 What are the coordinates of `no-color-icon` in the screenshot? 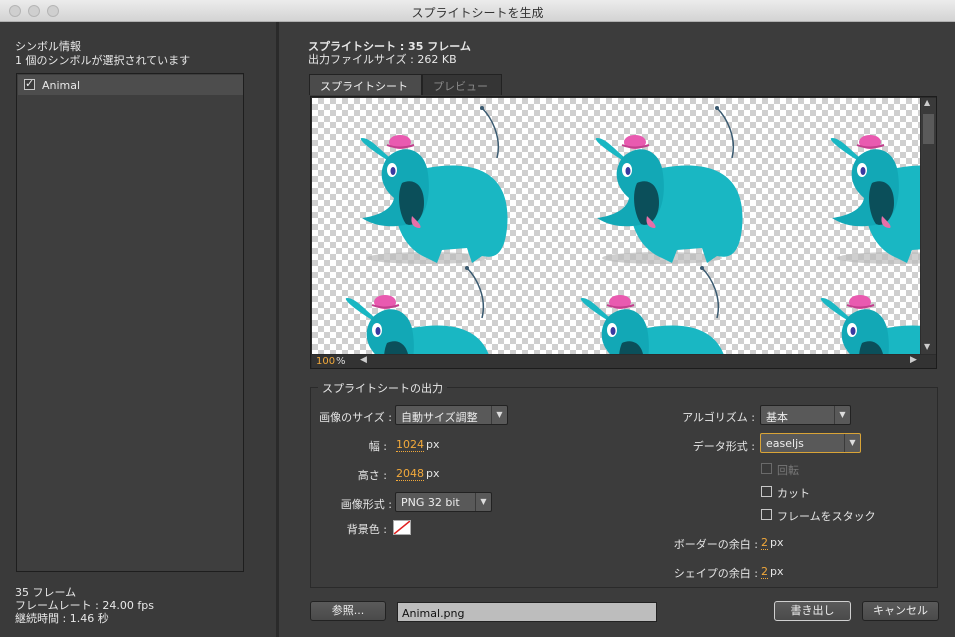 It's located at (402, 527).